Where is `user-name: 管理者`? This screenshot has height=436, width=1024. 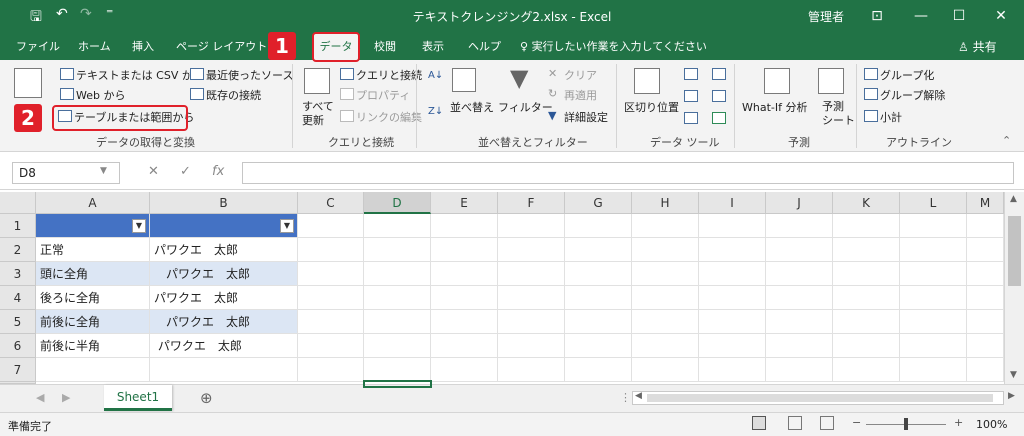
user-name: 管理者 is located at coordinates (826, 16).